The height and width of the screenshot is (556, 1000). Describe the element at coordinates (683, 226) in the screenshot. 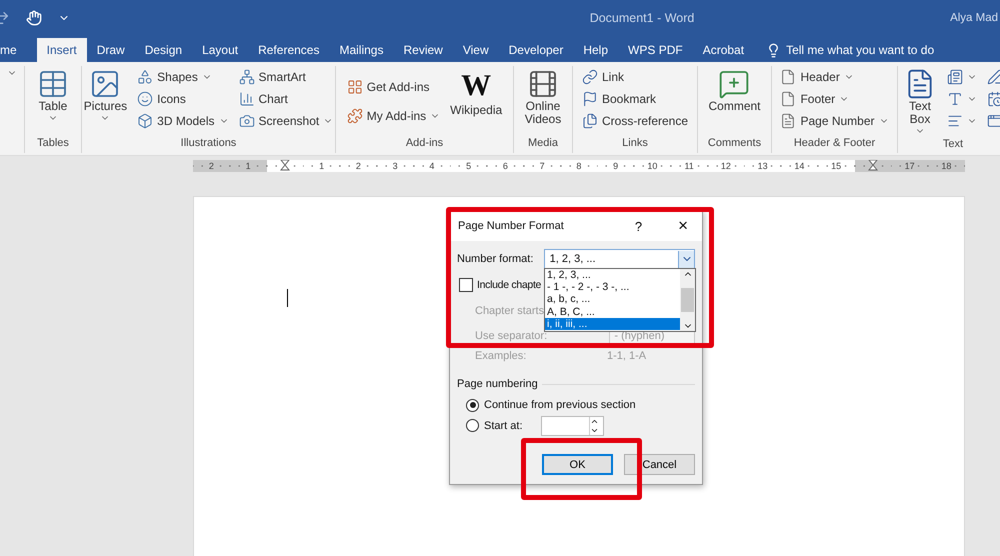

I see `close-button: ×` at that location.